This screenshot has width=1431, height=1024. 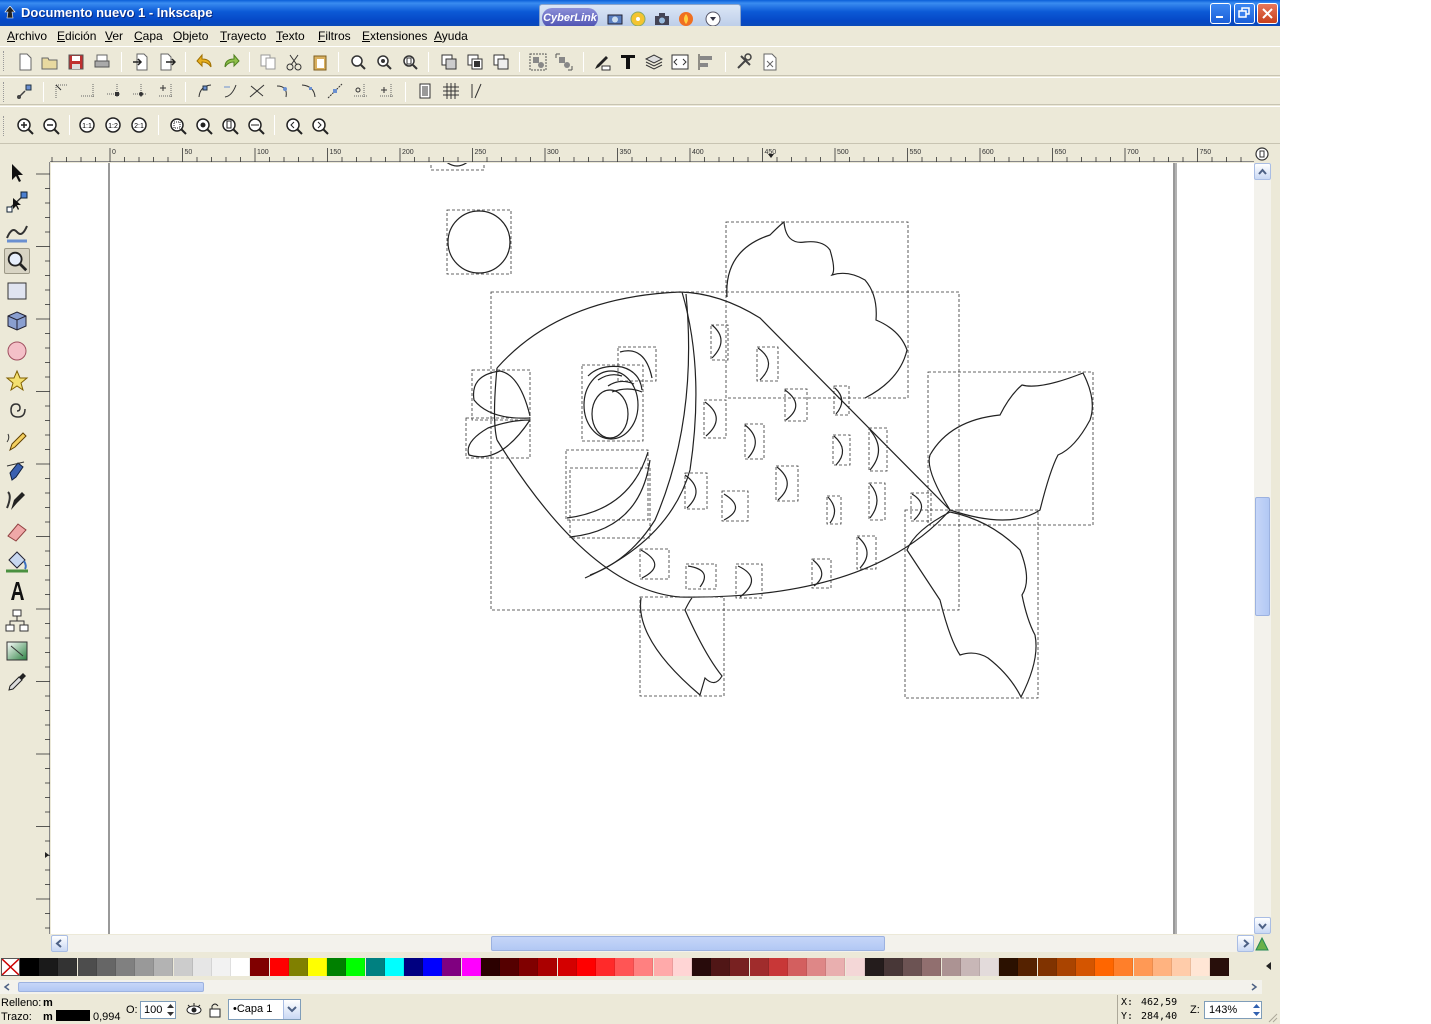 I want to click on zoom-1-1-icon: 1:1, so click(x=88, y=126).